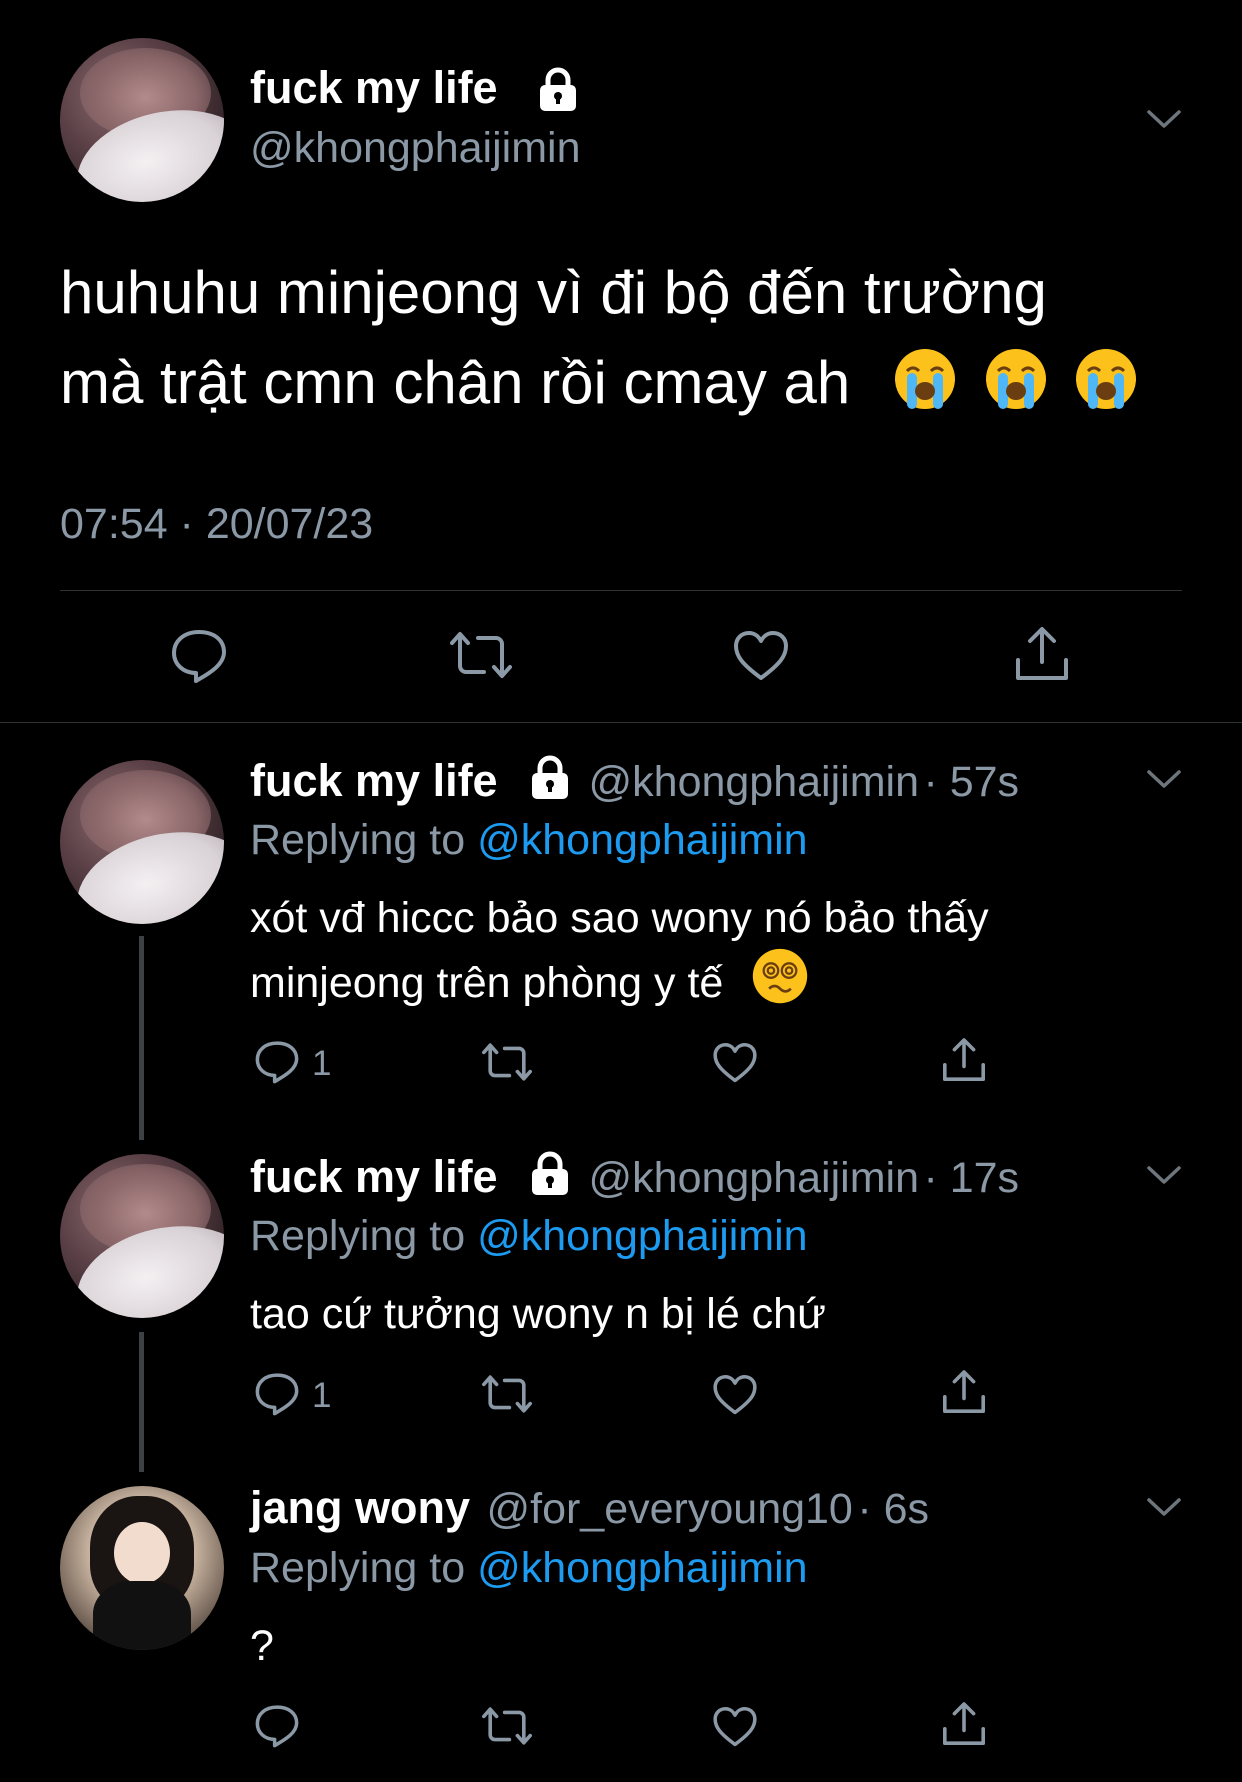 The width and height of the screenshot is (1242, 1782). I want to click on reply-time: · 17s, so click(971, 1178).